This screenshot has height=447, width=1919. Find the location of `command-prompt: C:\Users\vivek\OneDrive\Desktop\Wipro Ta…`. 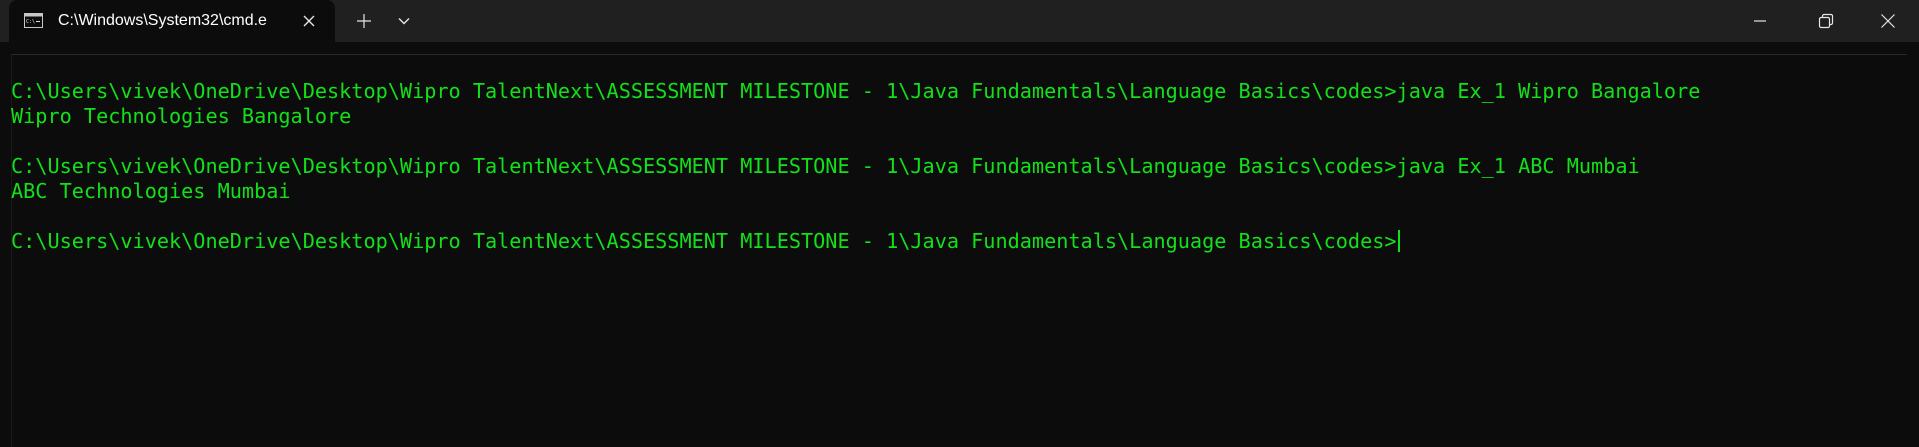

command-prompt: C:\Users\vivek\OneDrive\Desktop\Wipro Ta… is located at coordinates (705, 241).